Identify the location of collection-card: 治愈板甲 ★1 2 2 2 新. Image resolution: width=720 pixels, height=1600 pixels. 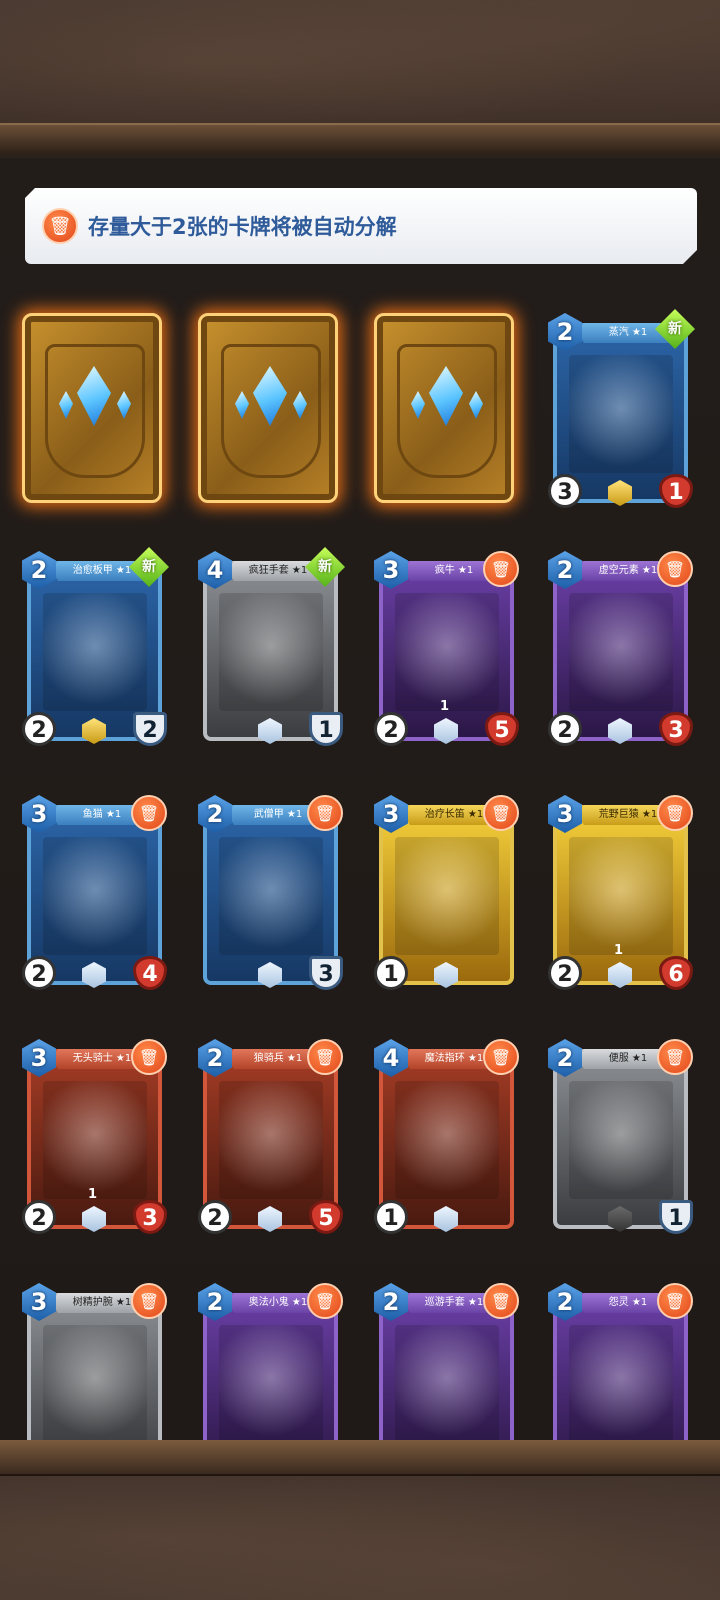
(95, 646).